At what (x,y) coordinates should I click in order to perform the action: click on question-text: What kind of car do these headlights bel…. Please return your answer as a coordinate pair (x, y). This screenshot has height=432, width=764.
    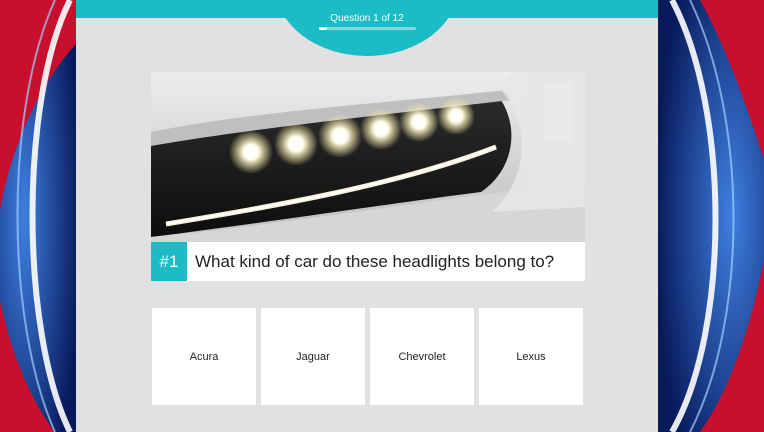
    Looking at the image, I should click on (375, 261).